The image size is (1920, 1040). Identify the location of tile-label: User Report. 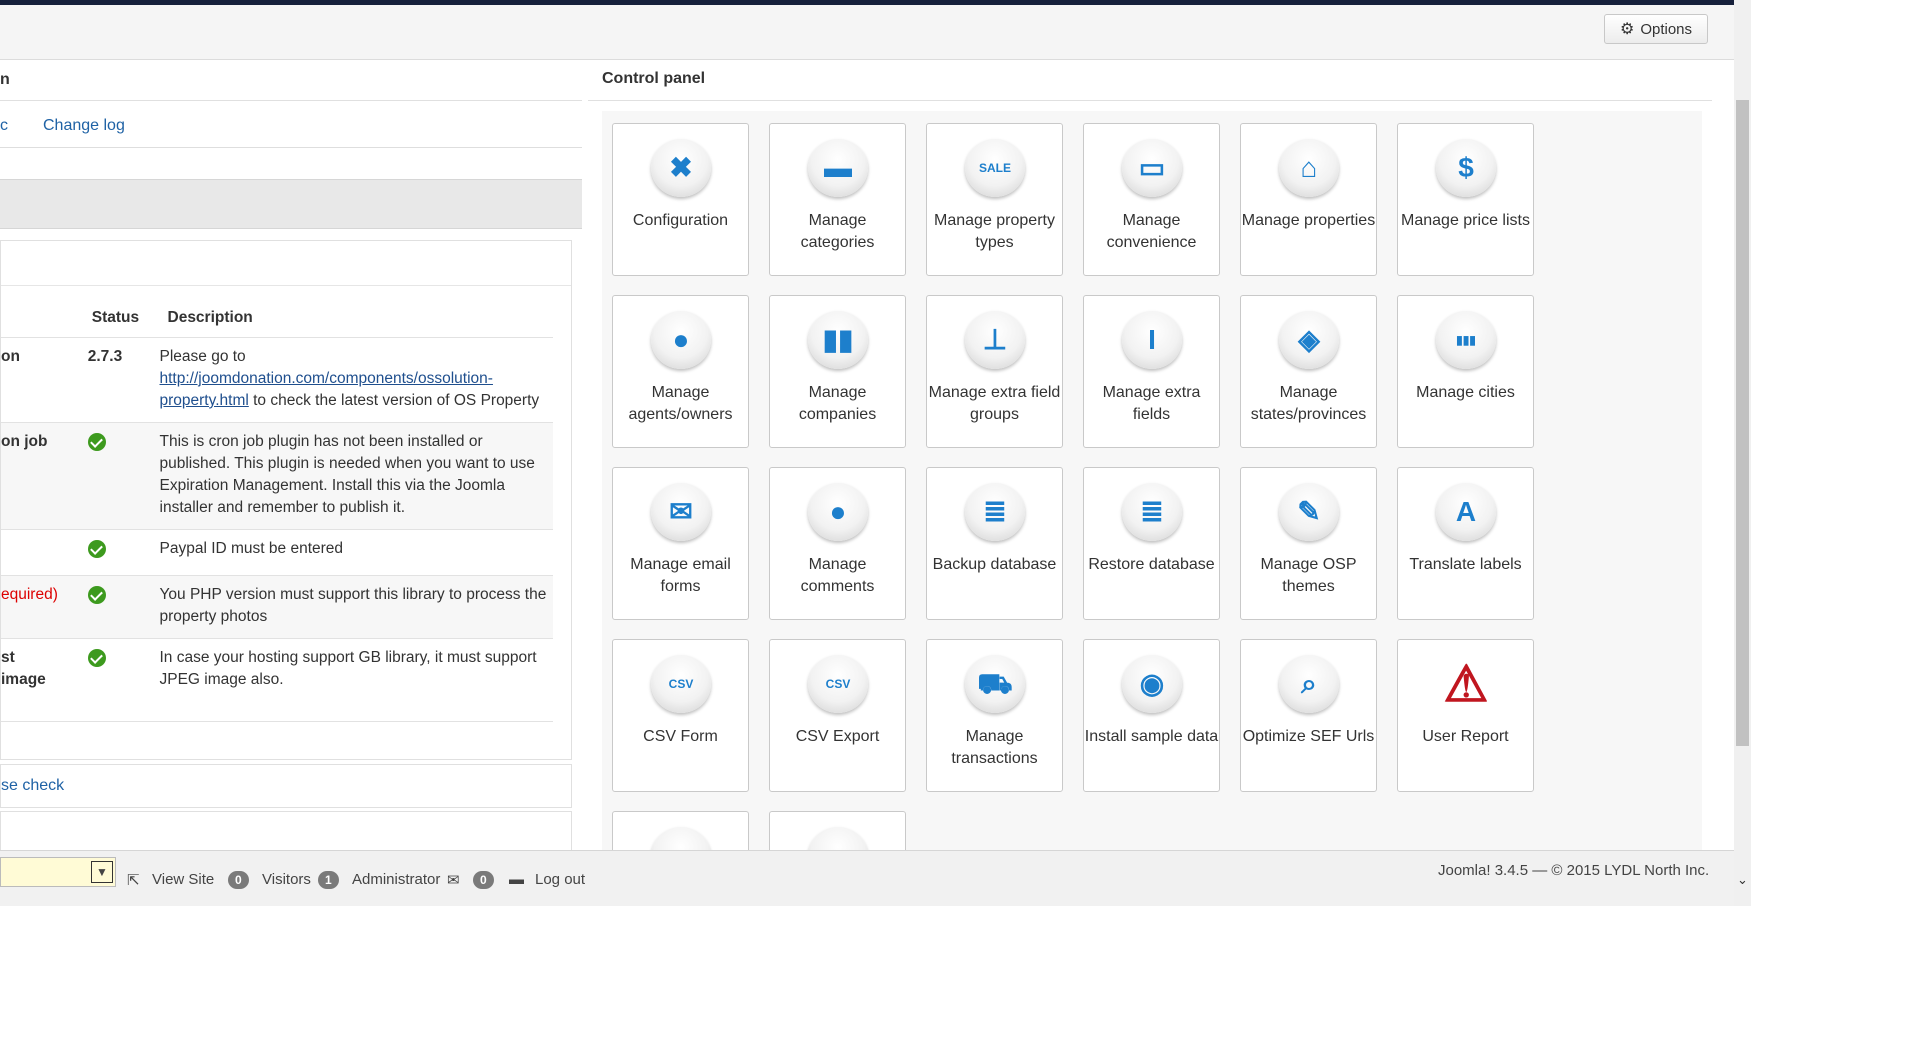
(1465, 736).